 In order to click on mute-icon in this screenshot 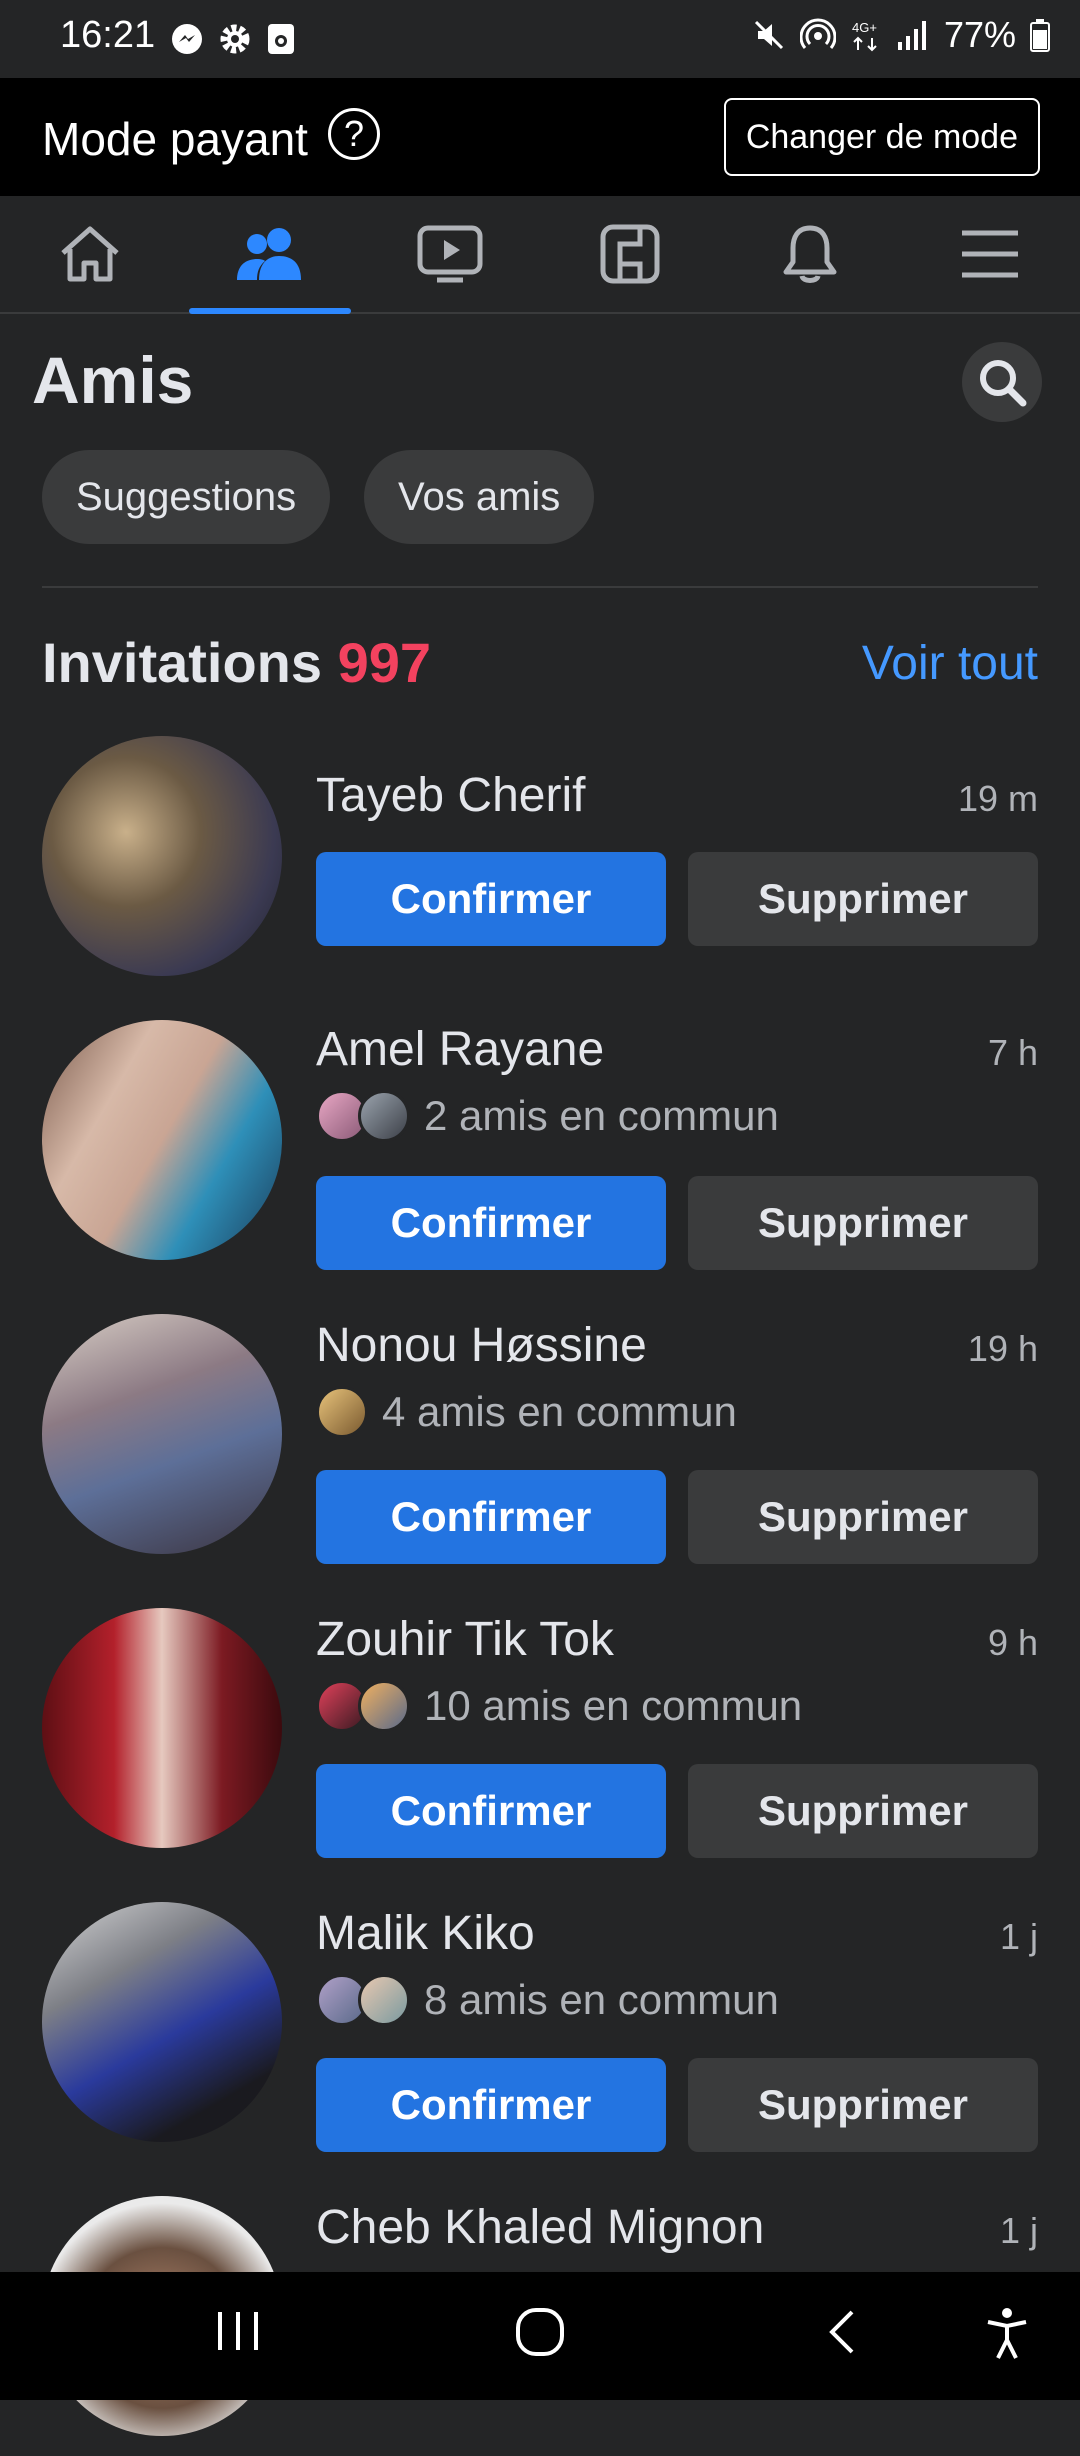, I will do `click(769, 35)`.